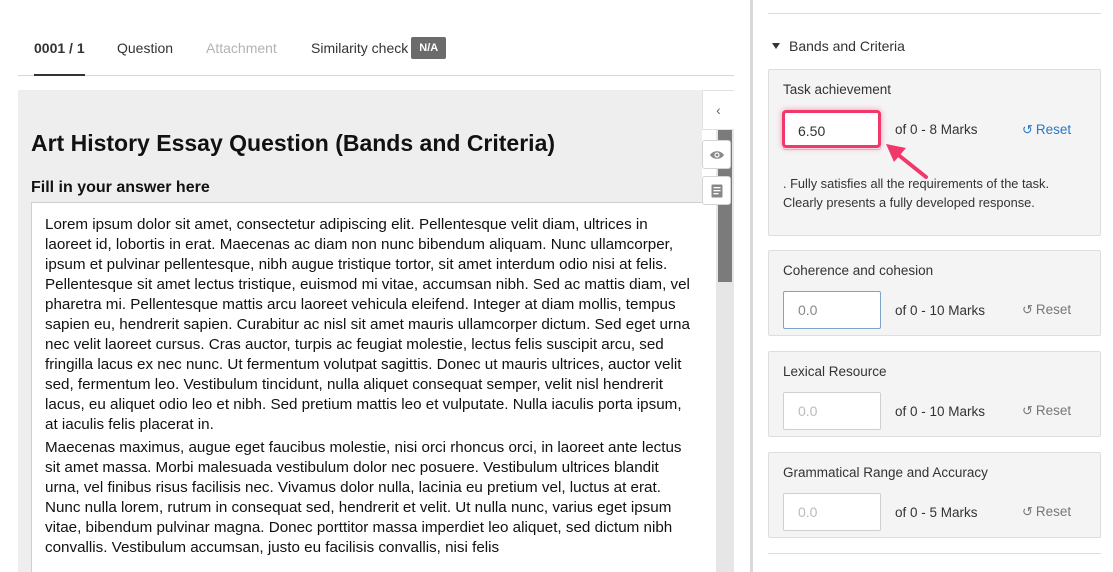  I want to click on tab-progress: 0001 / 1, so click(59, 49).